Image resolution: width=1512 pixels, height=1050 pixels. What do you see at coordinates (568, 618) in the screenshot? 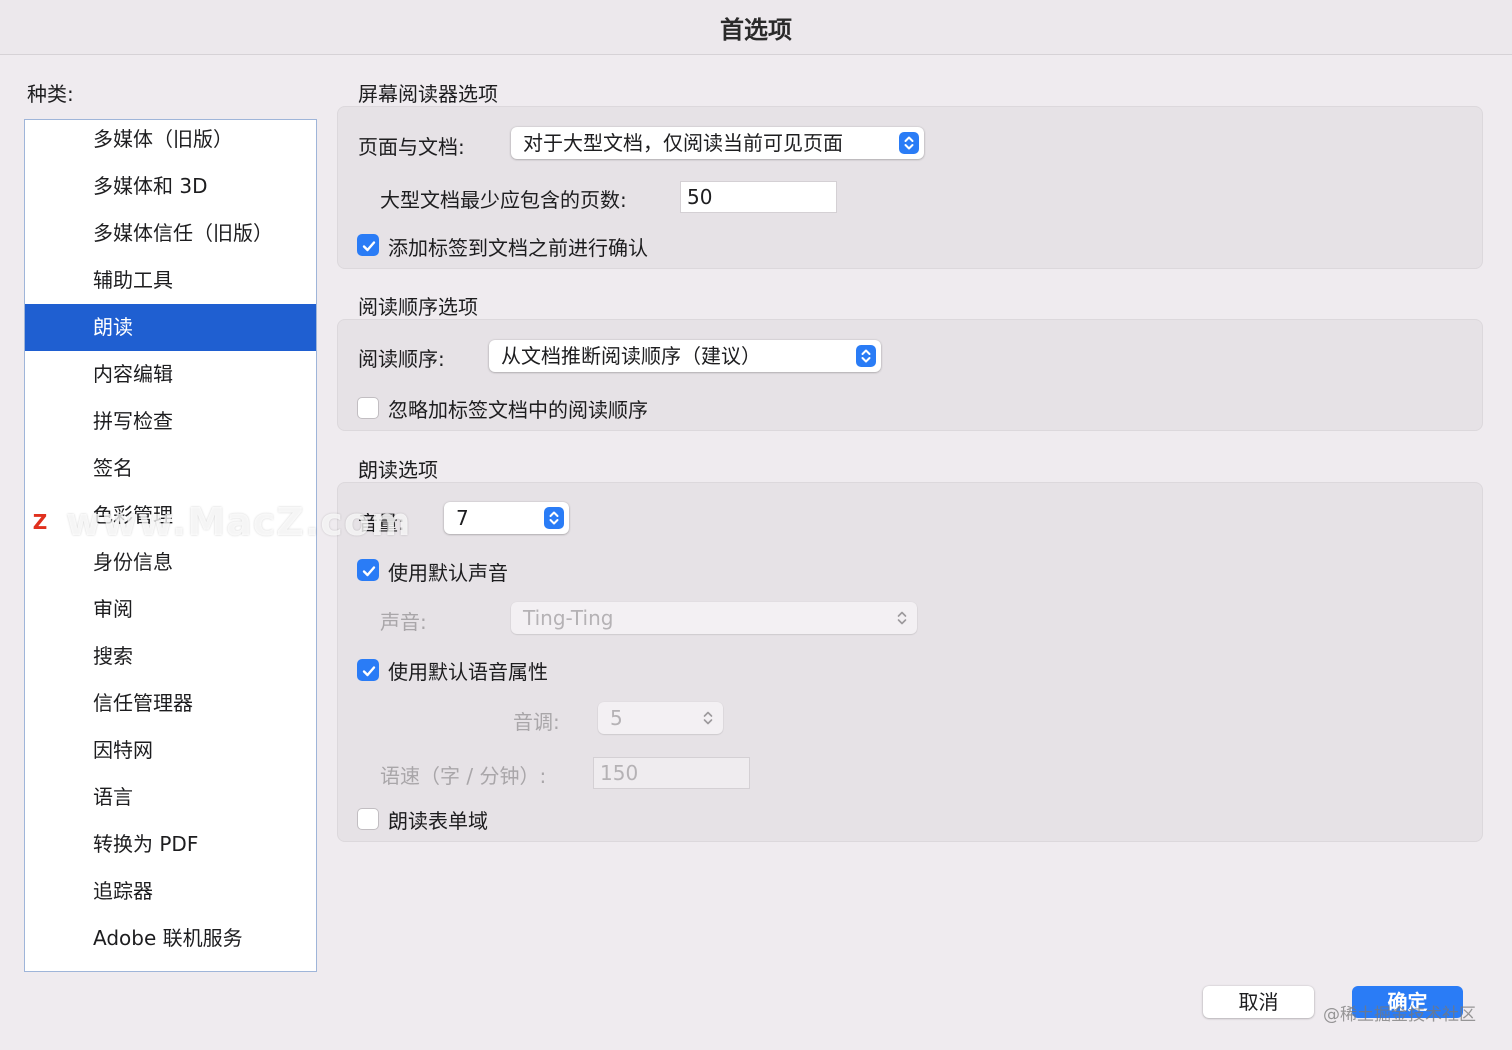
I see `voice-select-value: Ting-Ting` at bounding box center [568, 618].